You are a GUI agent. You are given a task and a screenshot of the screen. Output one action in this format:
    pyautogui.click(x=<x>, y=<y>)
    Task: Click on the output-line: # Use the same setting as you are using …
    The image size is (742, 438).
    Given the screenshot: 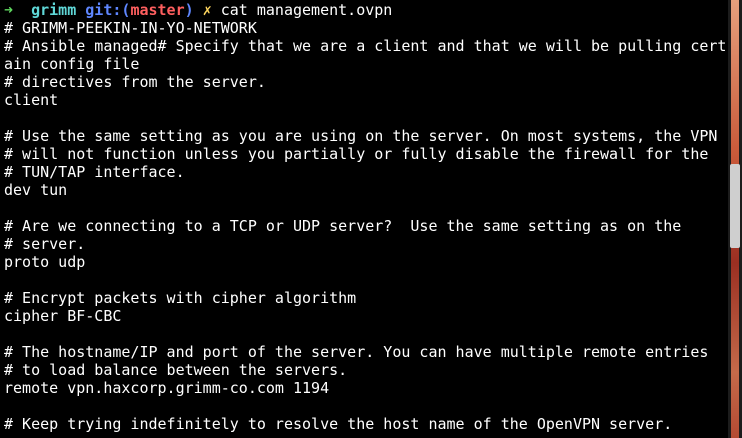 What is the action you would take?
    pyautogui.click(x=361, y=136)
    